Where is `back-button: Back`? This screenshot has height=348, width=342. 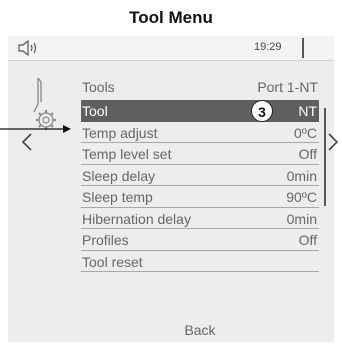
back-button: Back is located at coordinates (200, 330).